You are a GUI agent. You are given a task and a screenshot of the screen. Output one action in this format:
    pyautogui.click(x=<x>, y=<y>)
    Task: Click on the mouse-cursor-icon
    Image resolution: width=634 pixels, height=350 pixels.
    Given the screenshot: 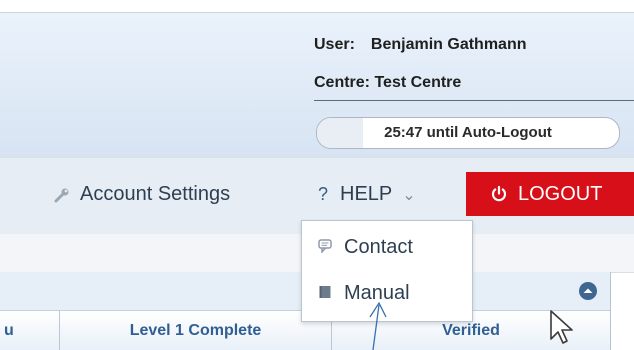 What is the action you would take?
    pyautogui.click(x=561, y=327)
    